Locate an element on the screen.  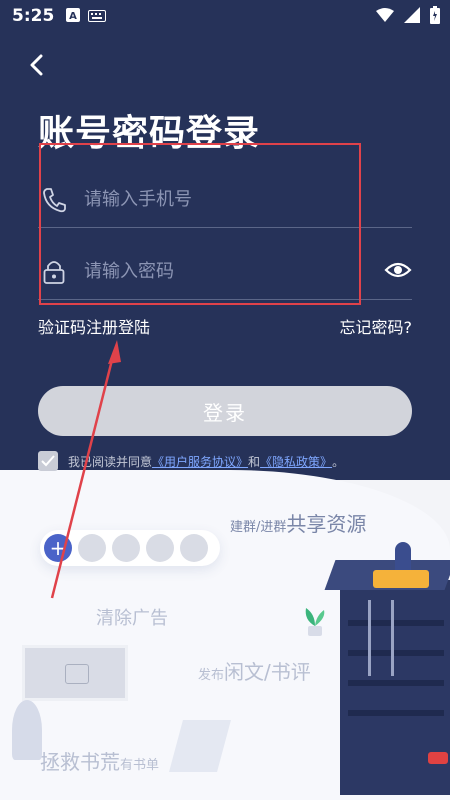
avatar-group: + is located at coordinates (130, 548).